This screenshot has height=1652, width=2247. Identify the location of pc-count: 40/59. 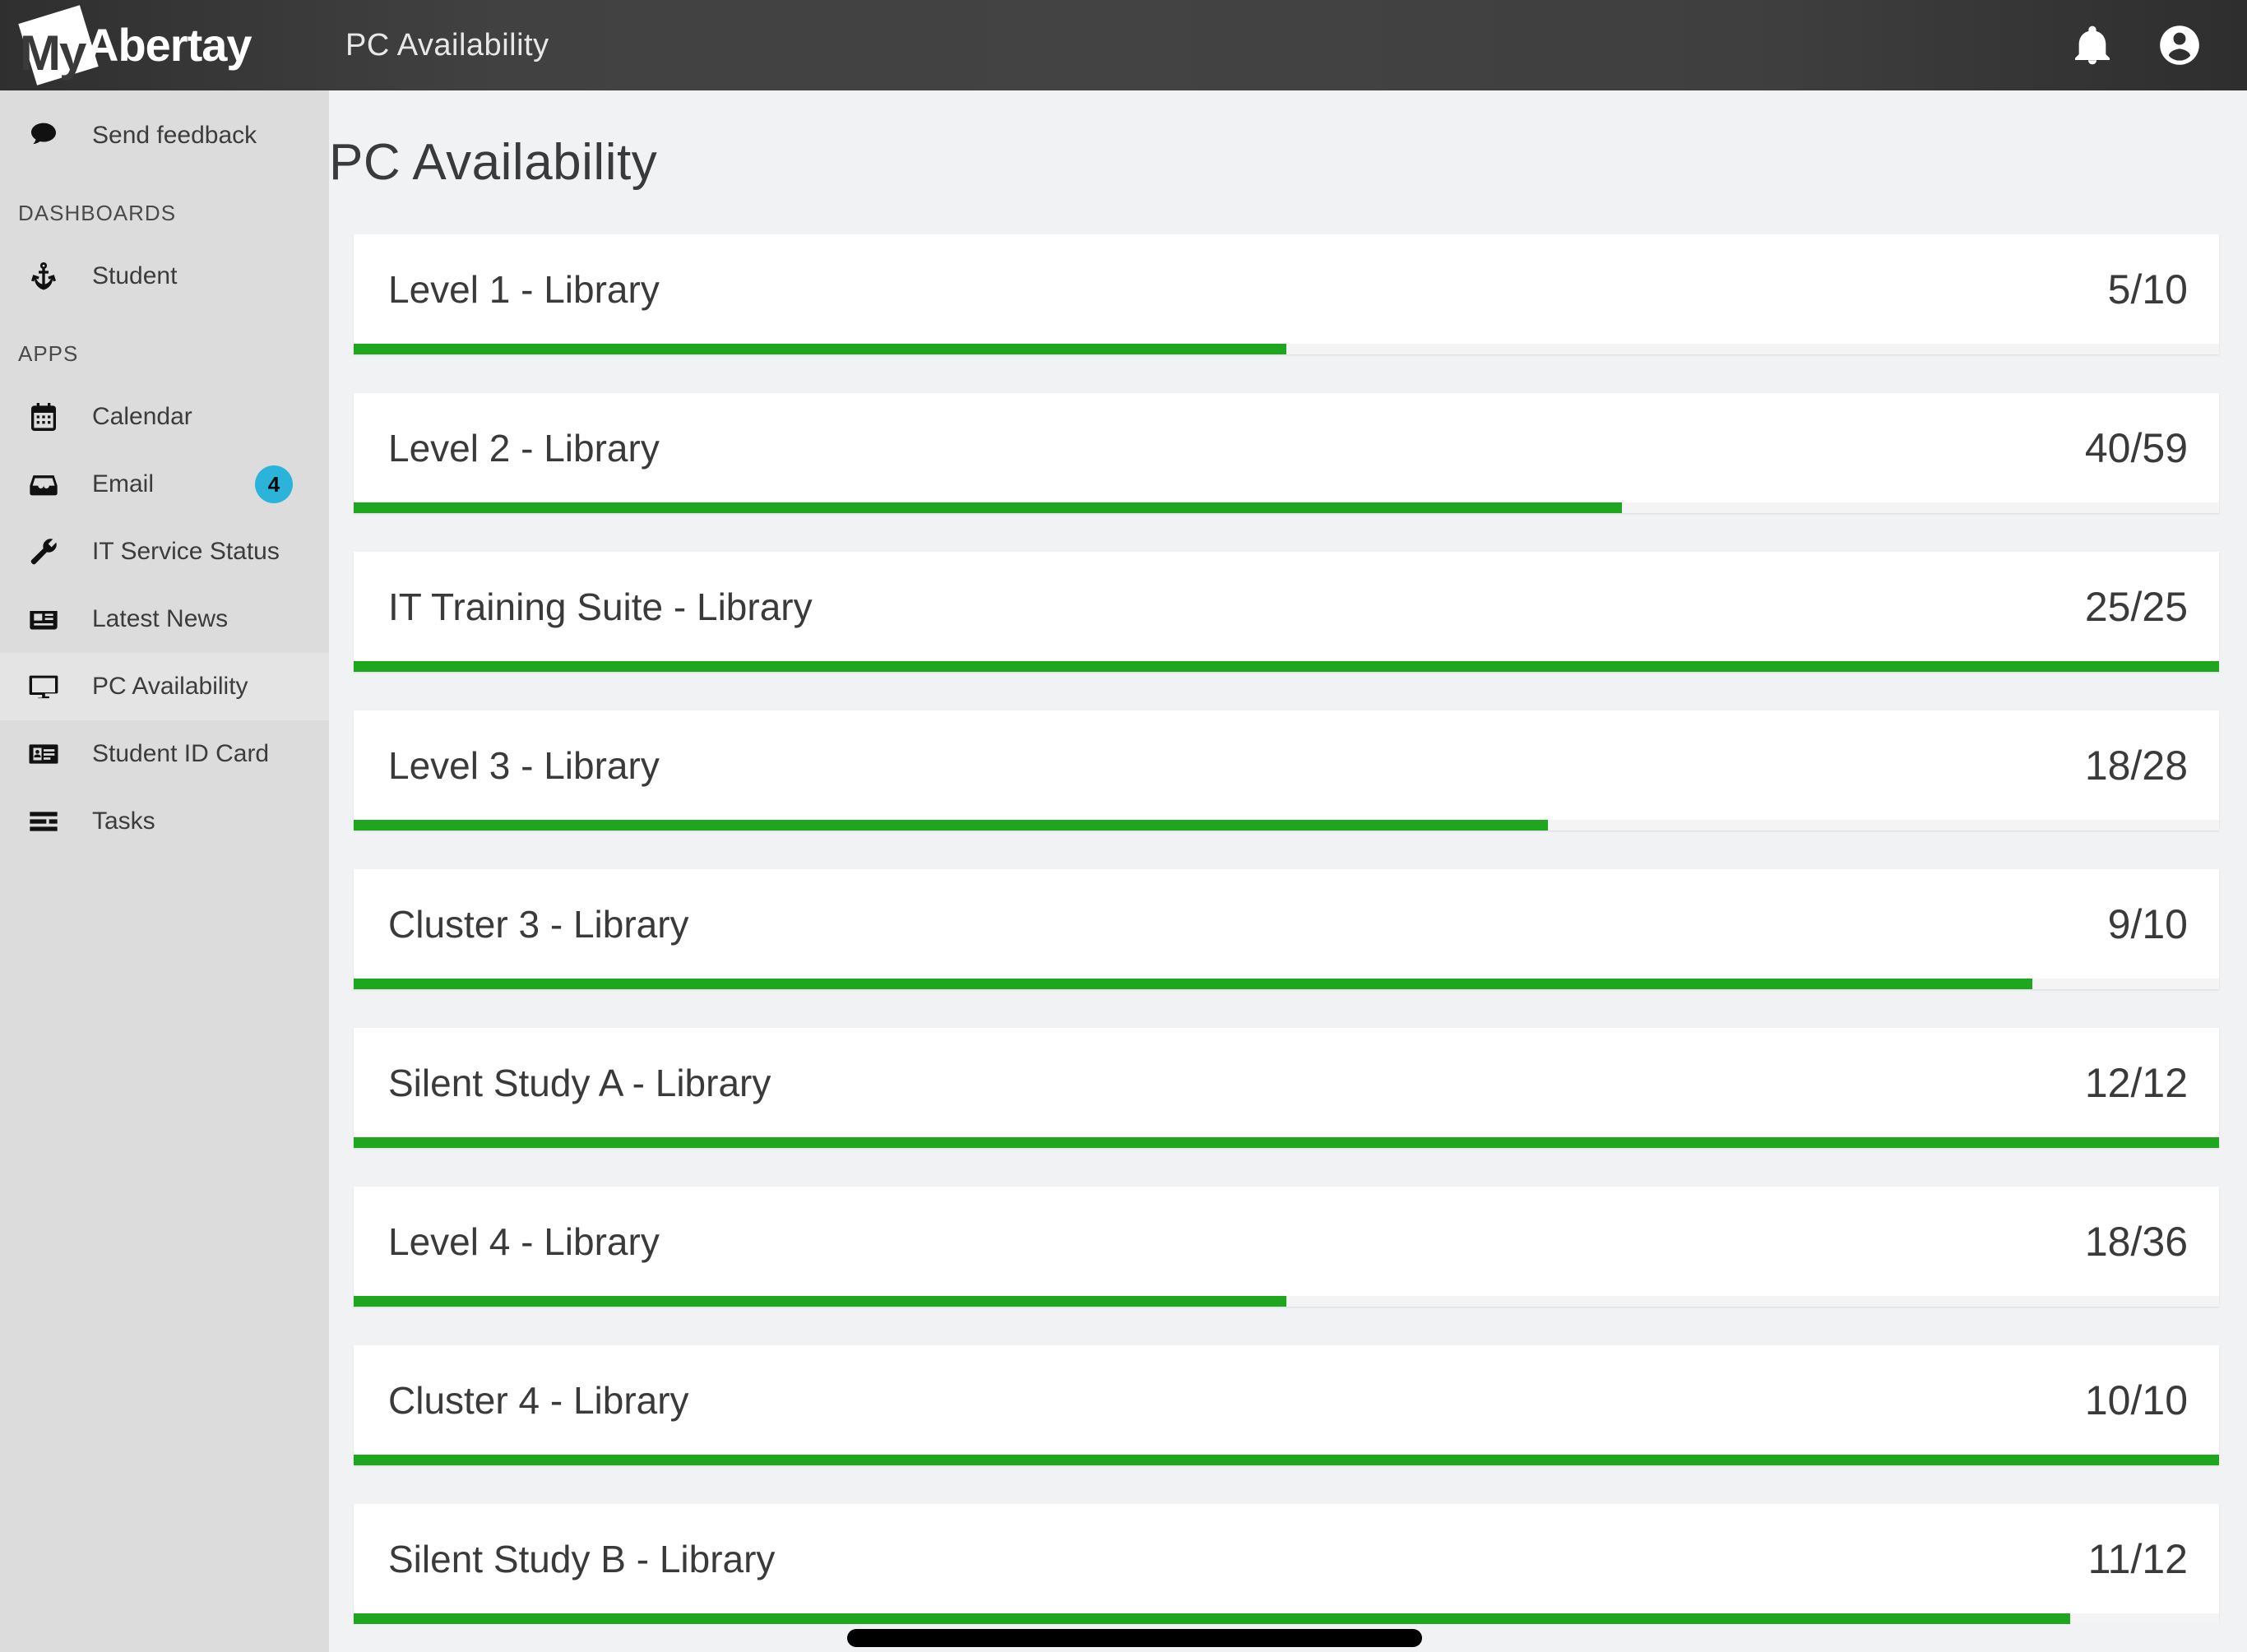
(2136, 447).